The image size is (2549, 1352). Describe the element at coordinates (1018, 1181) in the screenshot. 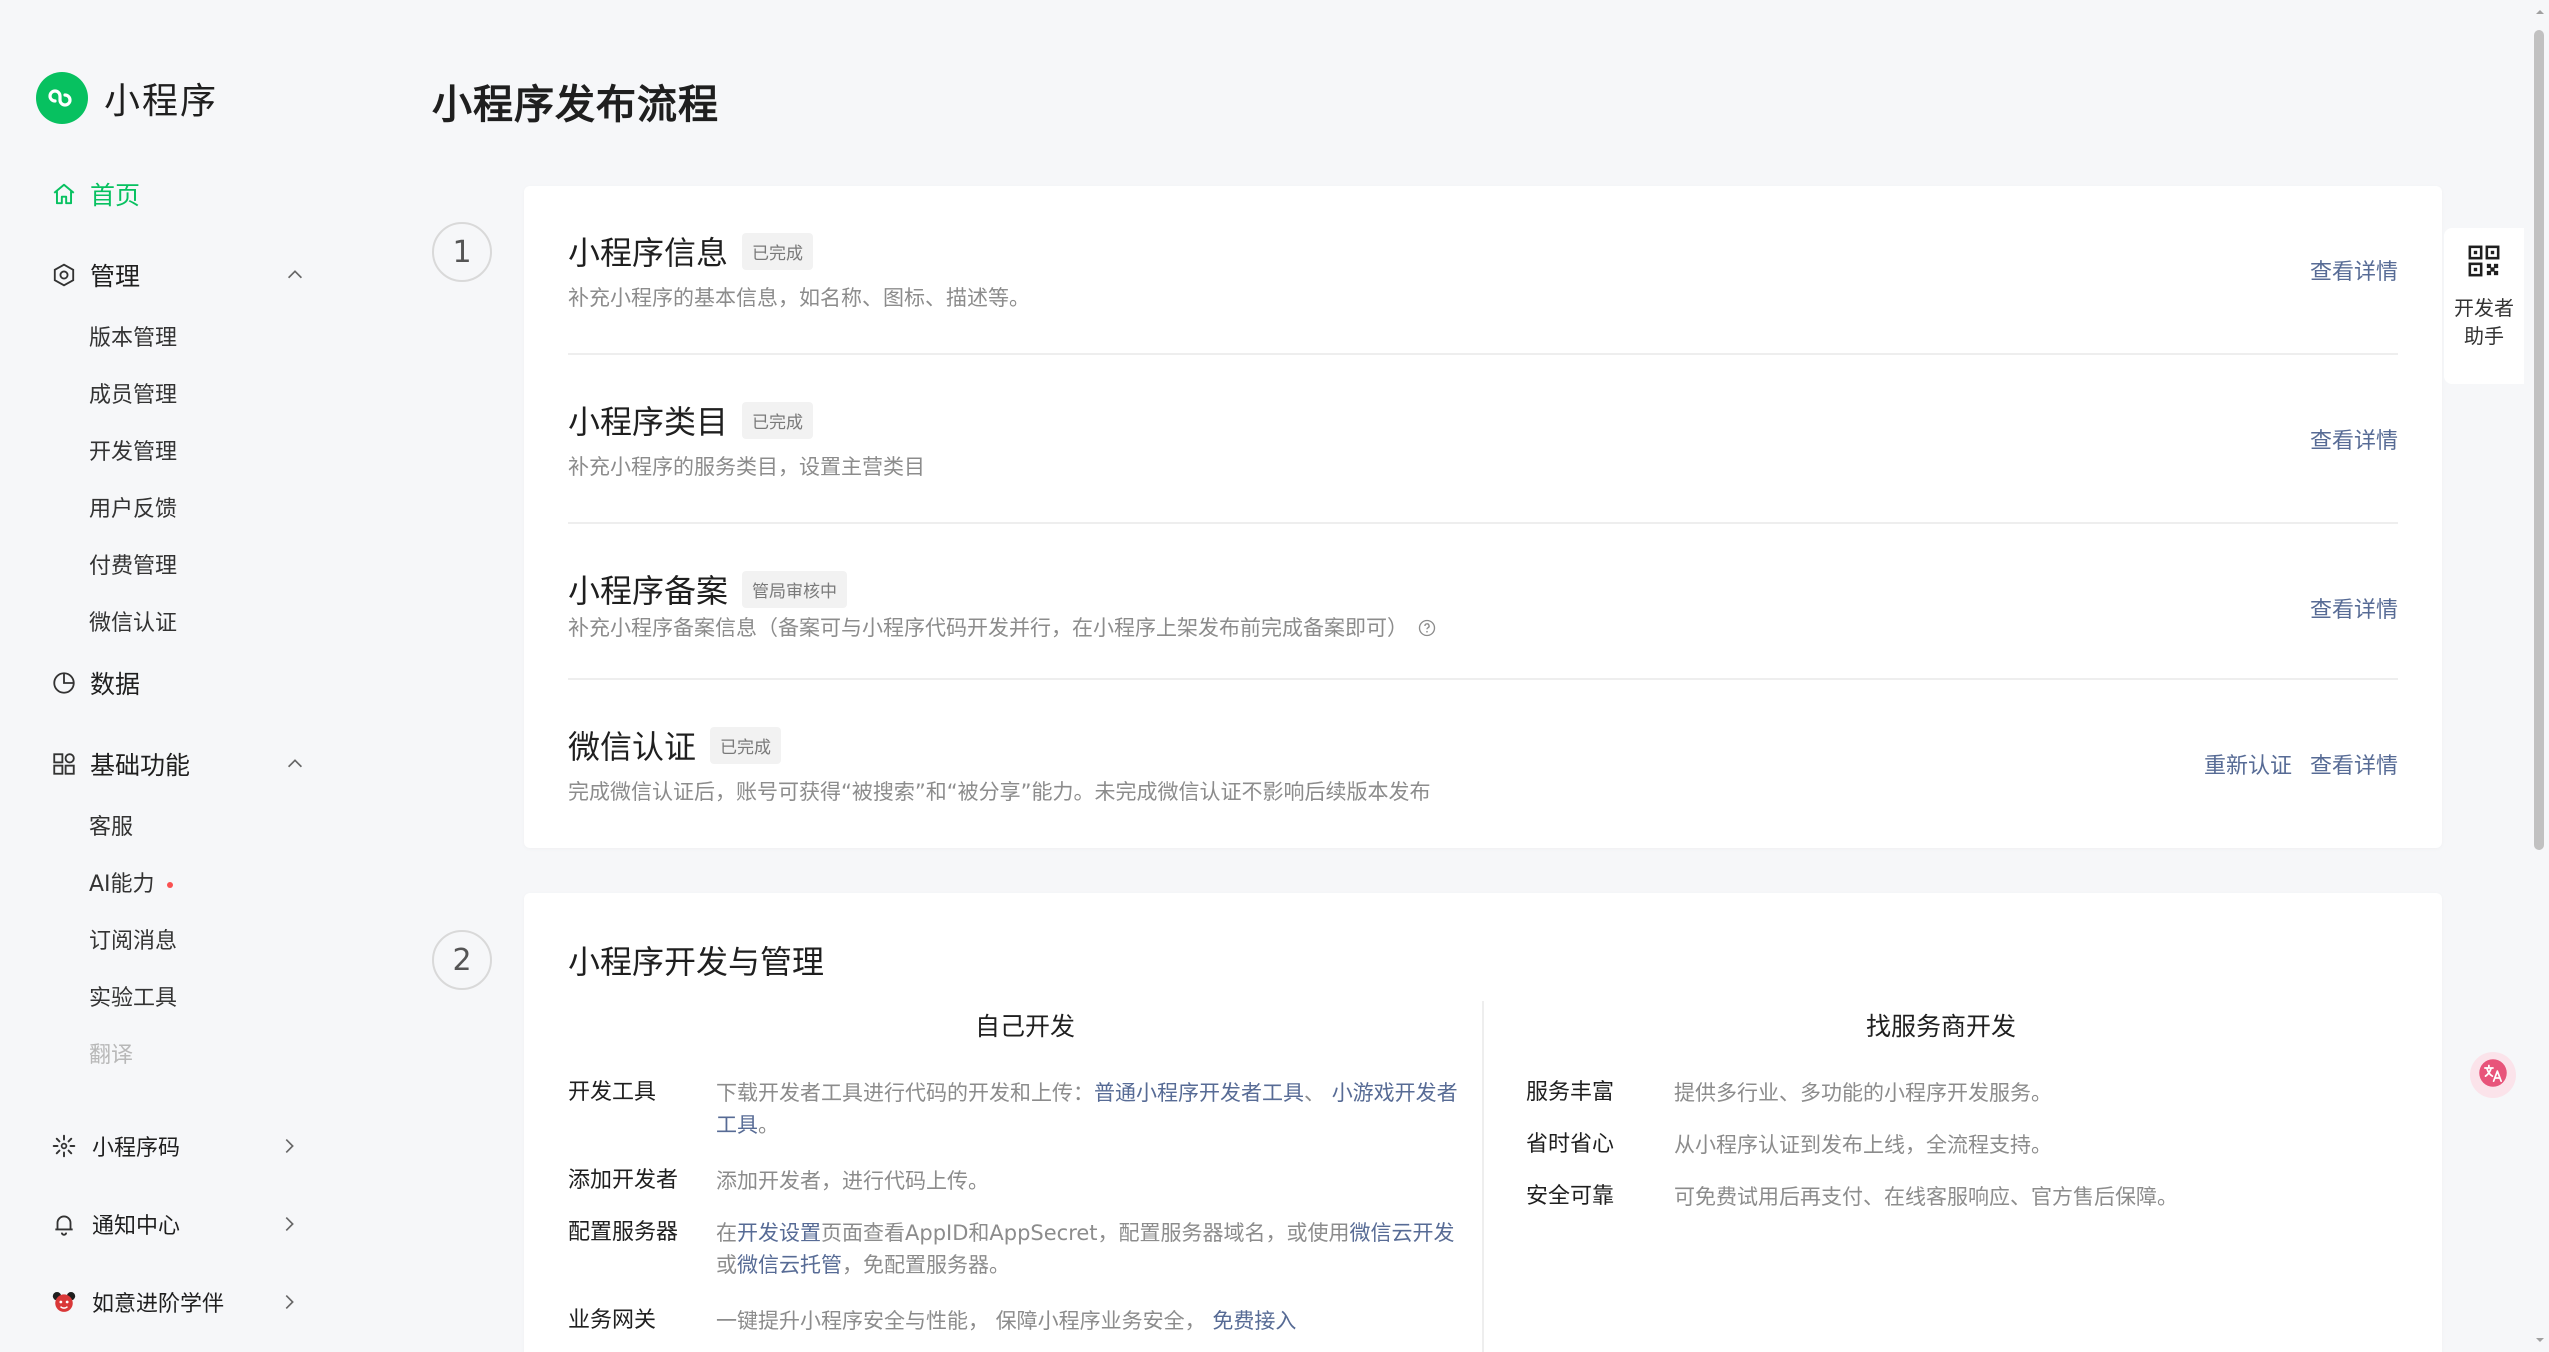

I see `dev-row-add: 添加开发者 添加开发者，进行代码上传。` at that location.